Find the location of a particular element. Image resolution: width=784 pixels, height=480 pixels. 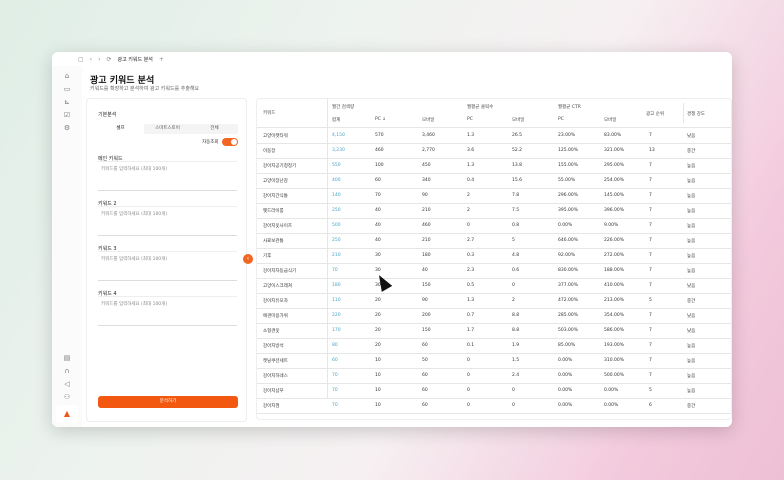

collapse-panel-button: ‹ is located at coordinates (248, 259).